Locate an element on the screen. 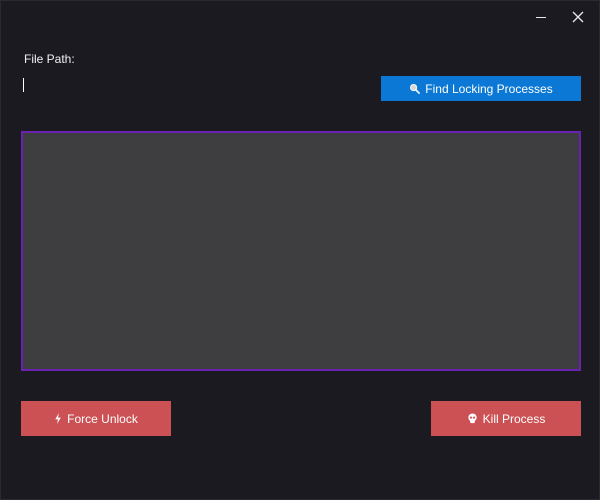 The width and height of the screenshot is (600, 500). lightning-icon is located at coordinates (58, 418).